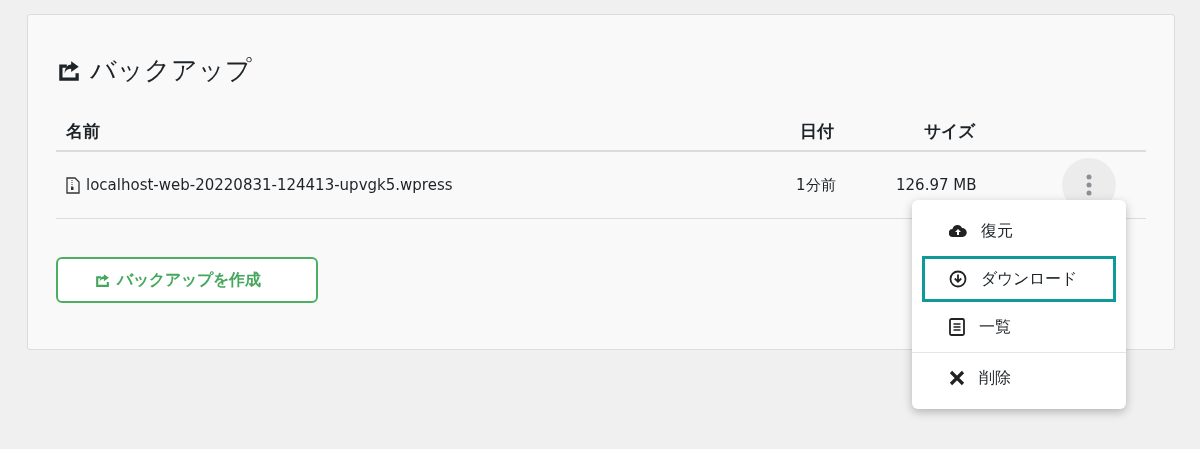 Image resolution: width=1200 pixels, height=449 pixels. Describe the element at coordinates (936, 185) in the screenshot. I see `size-cell: 126.97 MB` at that location.